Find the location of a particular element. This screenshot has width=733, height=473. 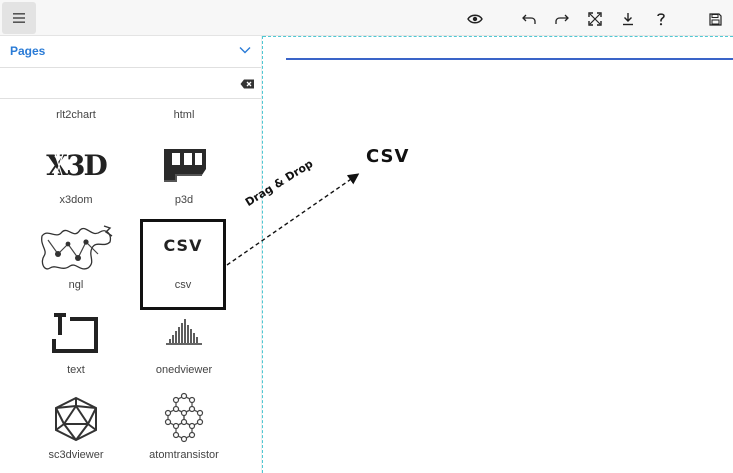

csv-tile-text: CSV is located at coordinates (183, 245).